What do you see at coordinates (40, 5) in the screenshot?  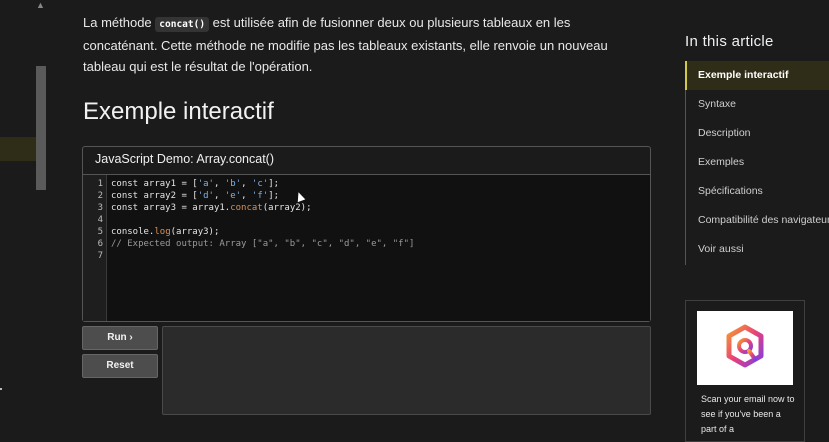 I see `collapse-caret-icon: ▲` at bounding box center [40, 5].